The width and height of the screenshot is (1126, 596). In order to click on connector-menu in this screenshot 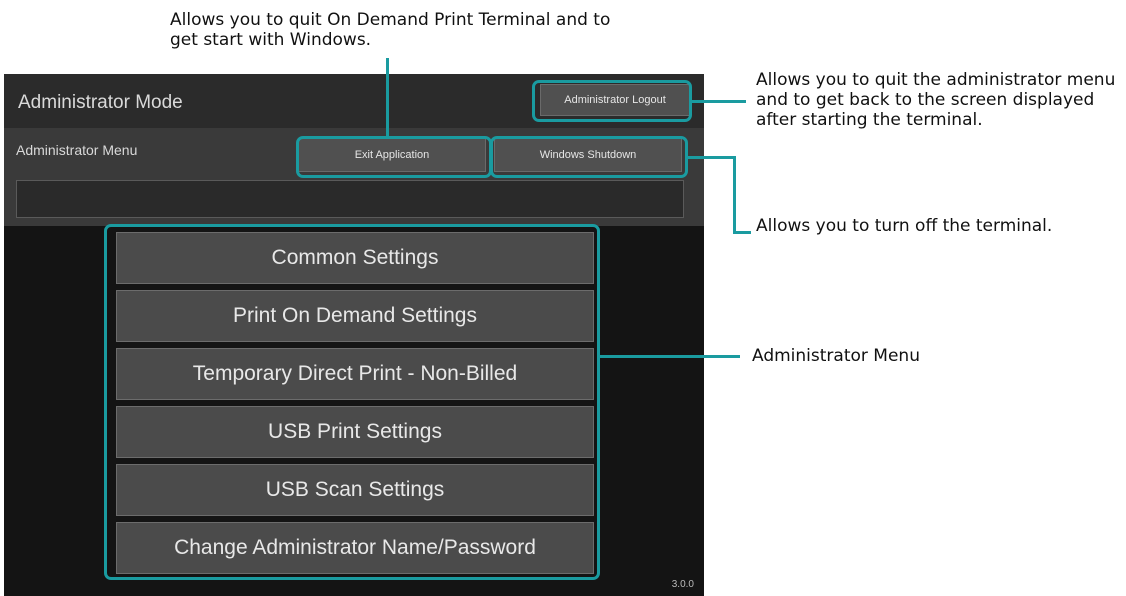, I will do `click(670, 356)`.